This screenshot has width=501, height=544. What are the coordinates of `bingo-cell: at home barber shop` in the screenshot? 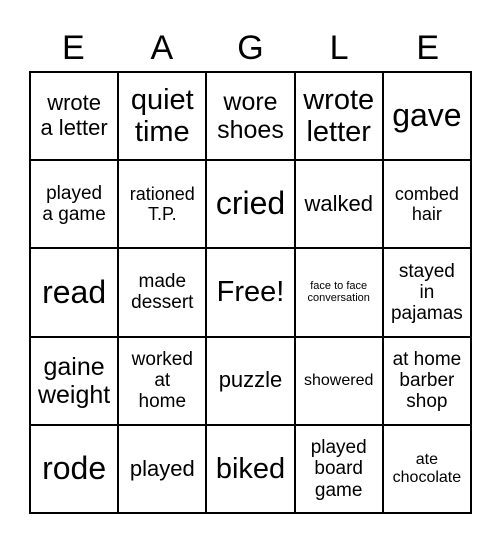 It's located at (426, 380).